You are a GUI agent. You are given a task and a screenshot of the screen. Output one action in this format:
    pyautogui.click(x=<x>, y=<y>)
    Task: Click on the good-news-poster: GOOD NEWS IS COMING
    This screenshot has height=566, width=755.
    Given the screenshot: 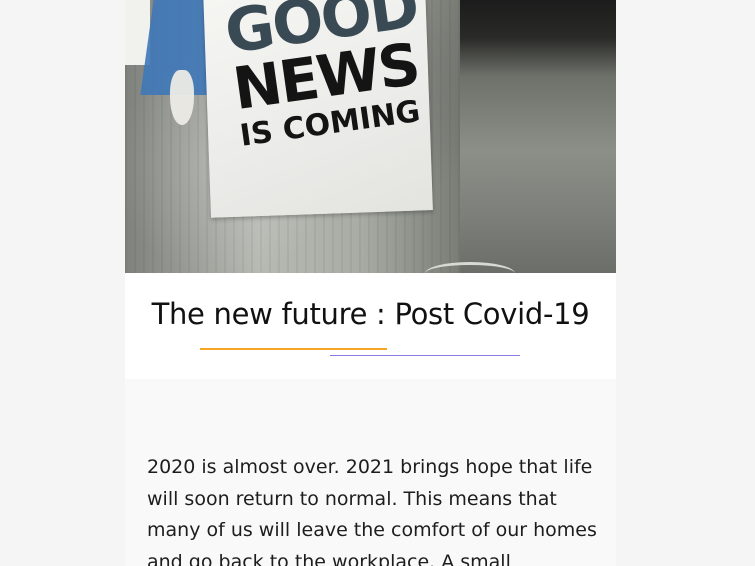 What is the action you would take?
    pyautogui.click(x=318, y=109)
    